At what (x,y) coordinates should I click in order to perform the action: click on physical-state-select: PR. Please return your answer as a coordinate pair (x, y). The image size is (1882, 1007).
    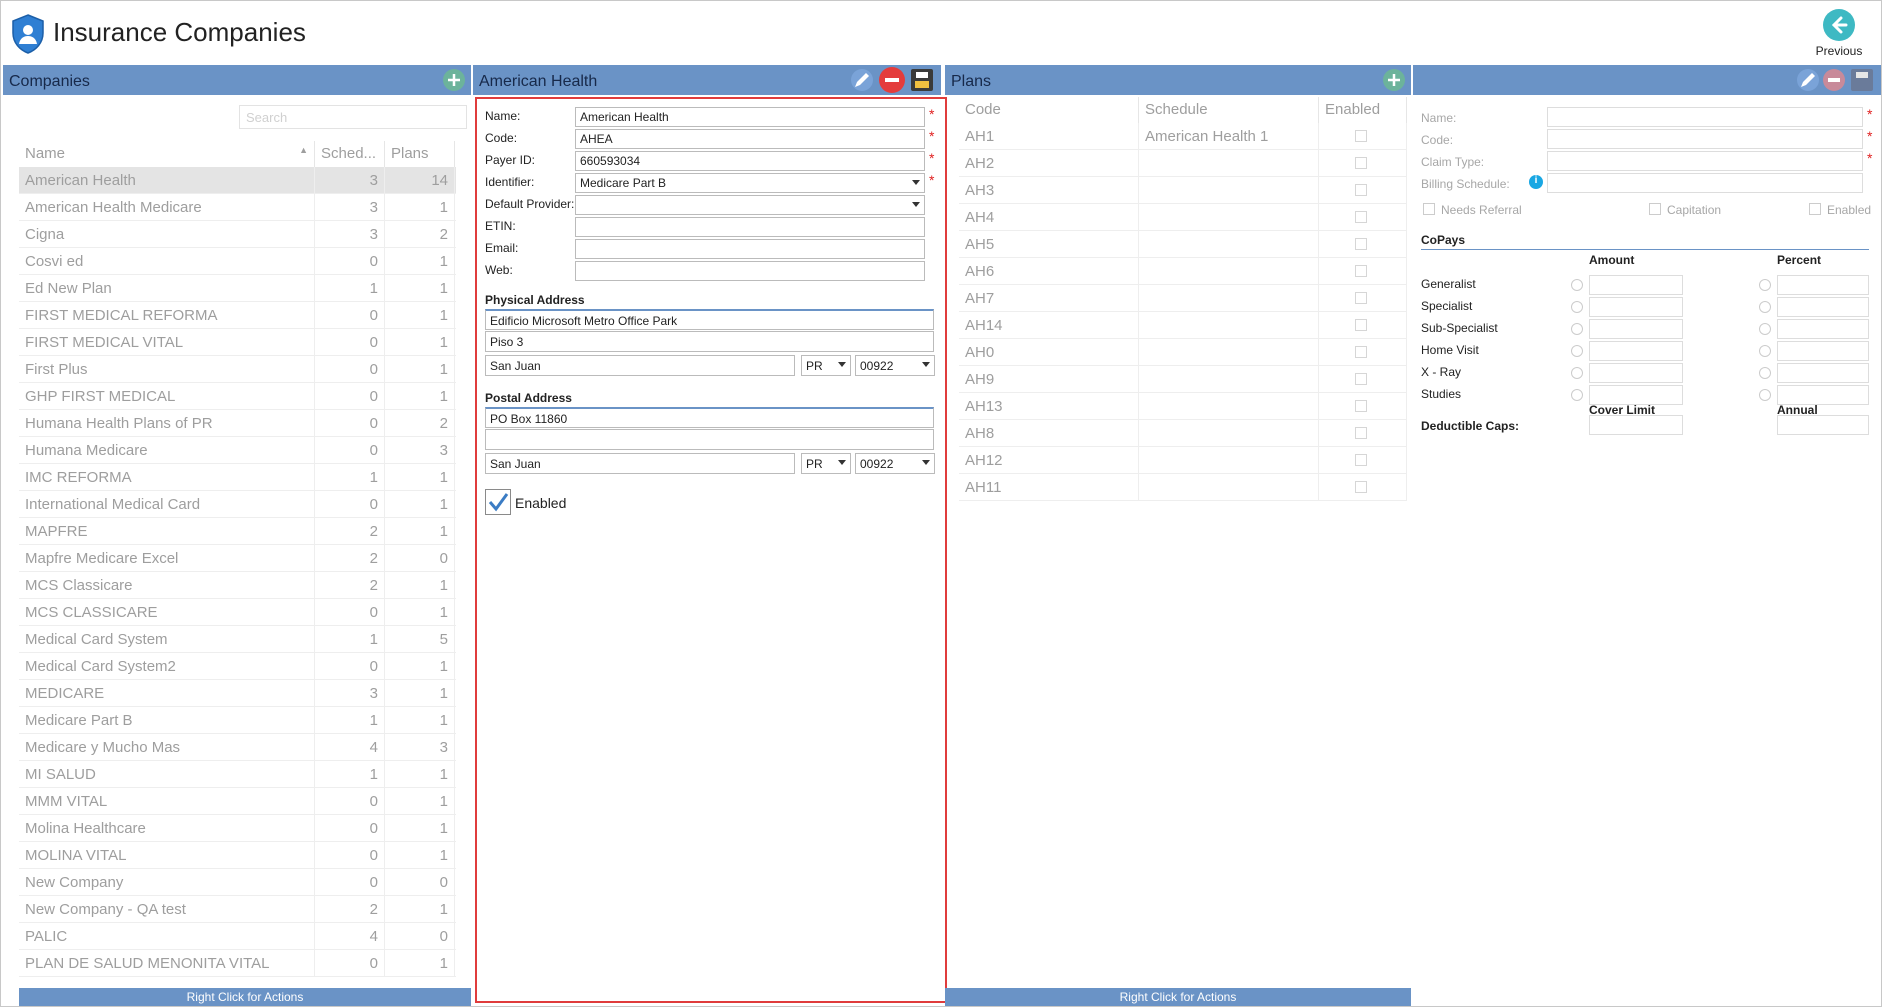
    Looking at the image, I should click on (826, 365).